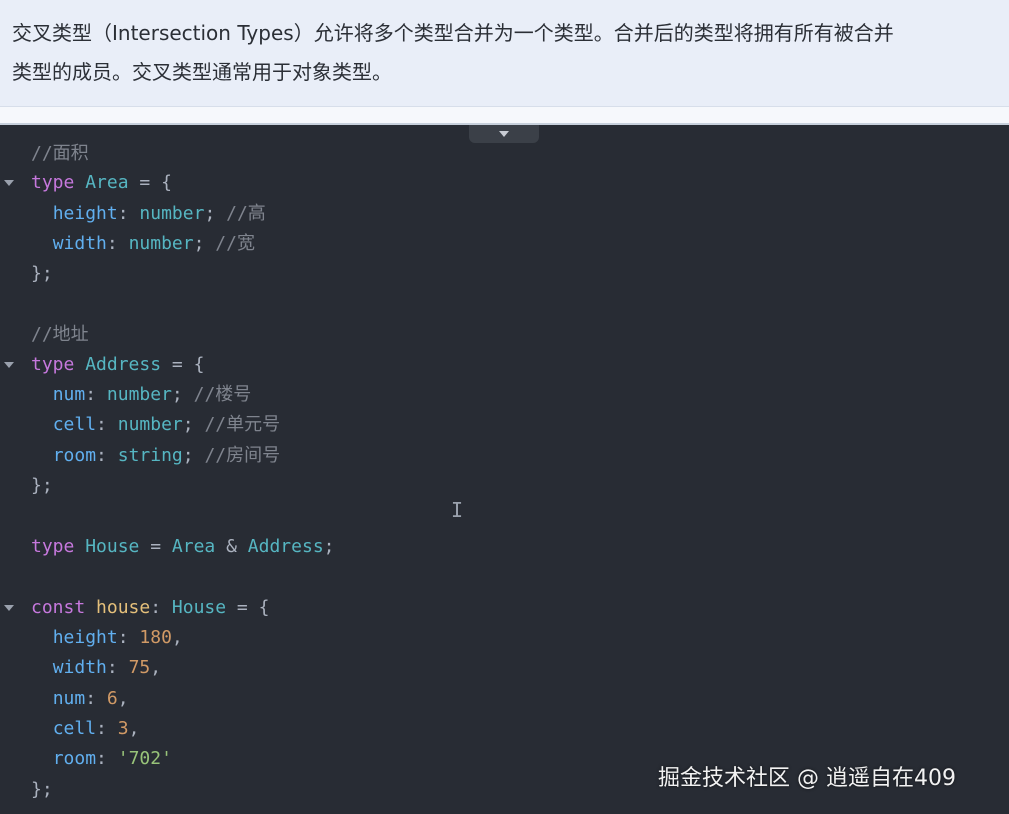 Image resolution: width=1009 pixels, height=814 pixels. I want to click on code-line: cell: number; //单元号, so click(166, 424).